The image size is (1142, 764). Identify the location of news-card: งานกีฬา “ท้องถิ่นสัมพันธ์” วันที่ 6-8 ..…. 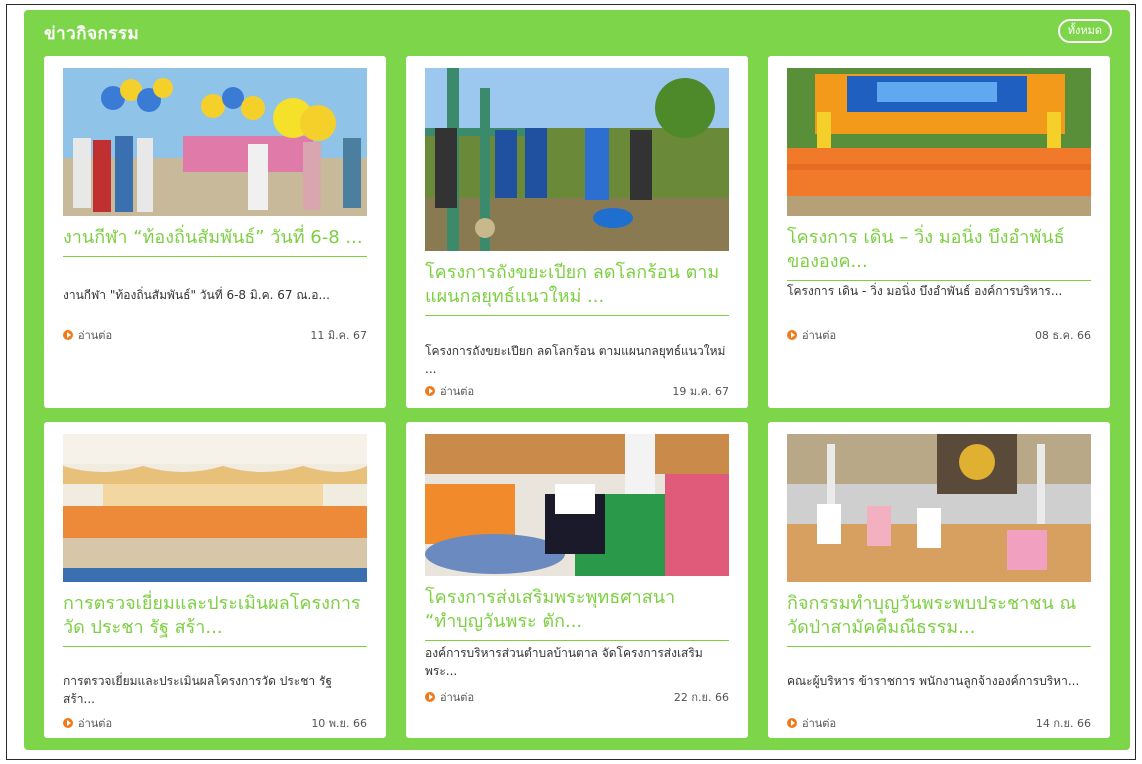
(215, 232).